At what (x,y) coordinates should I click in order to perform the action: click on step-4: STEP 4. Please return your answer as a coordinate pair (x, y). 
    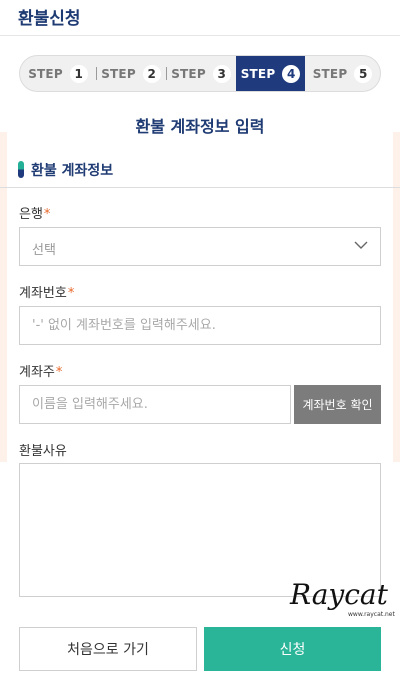
    Looking at the image, I should click on (270, 73).